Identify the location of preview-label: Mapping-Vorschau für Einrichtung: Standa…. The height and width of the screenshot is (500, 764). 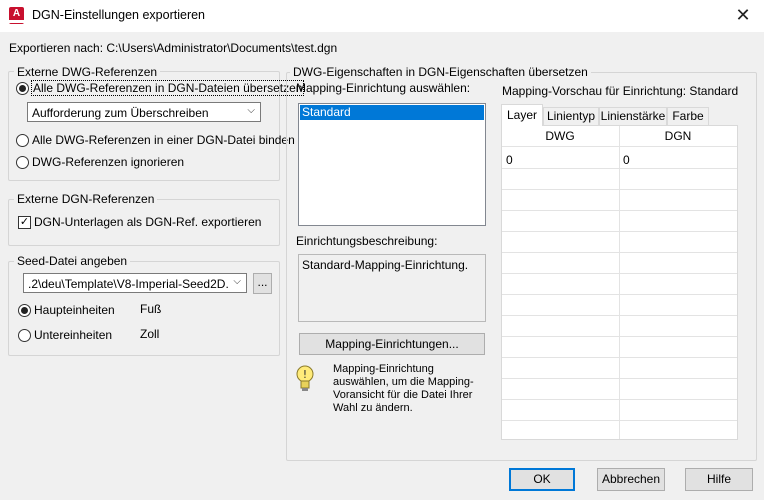
(620, 91).